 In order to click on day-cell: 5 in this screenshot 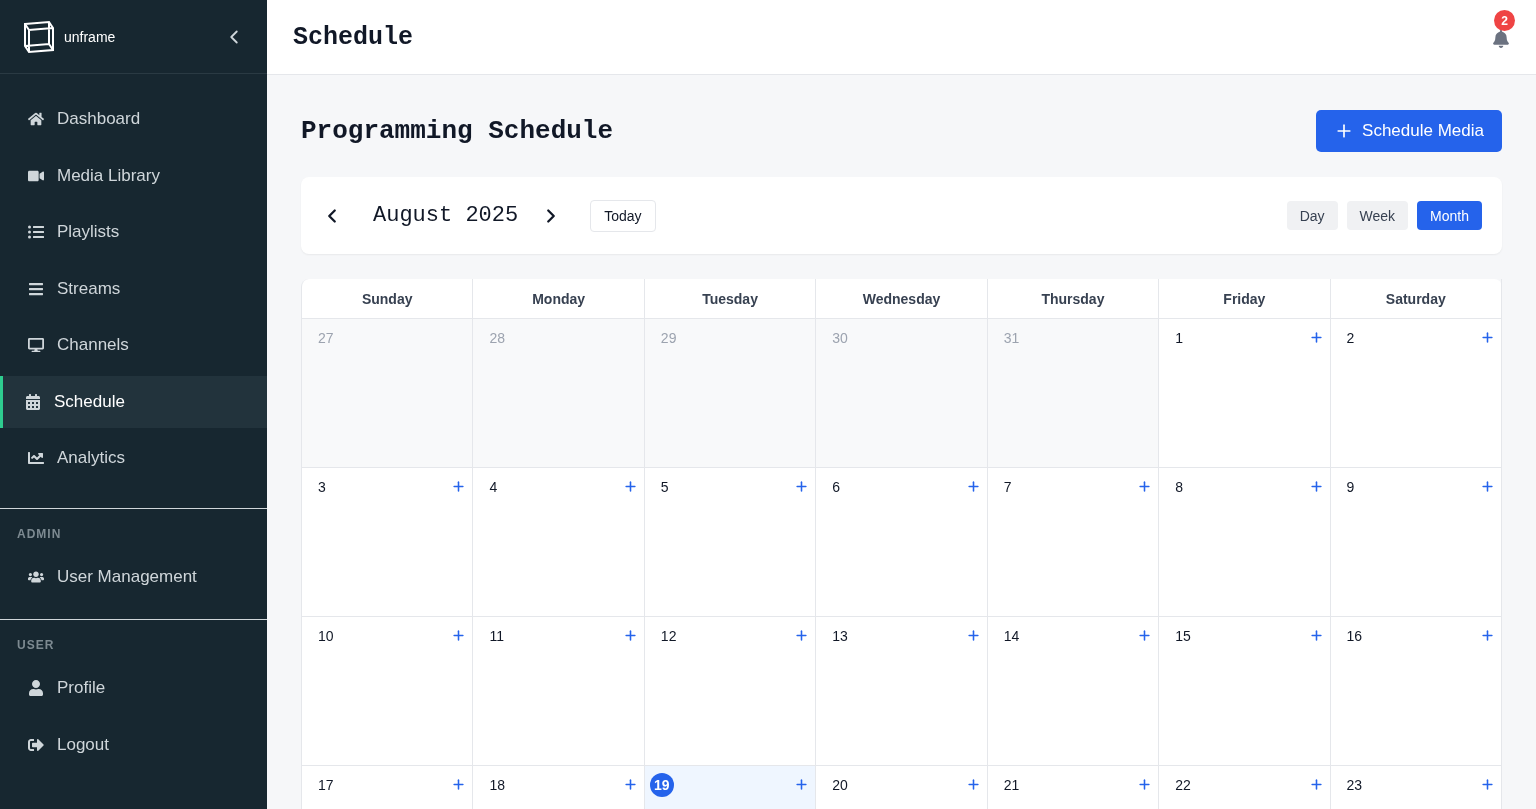, I will do `click(730, 542)`.